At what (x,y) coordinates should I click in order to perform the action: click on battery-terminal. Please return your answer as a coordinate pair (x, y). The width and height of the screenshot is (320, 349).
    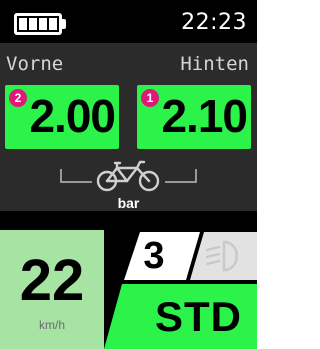
    Looking at the image, I should click on (64, 24).